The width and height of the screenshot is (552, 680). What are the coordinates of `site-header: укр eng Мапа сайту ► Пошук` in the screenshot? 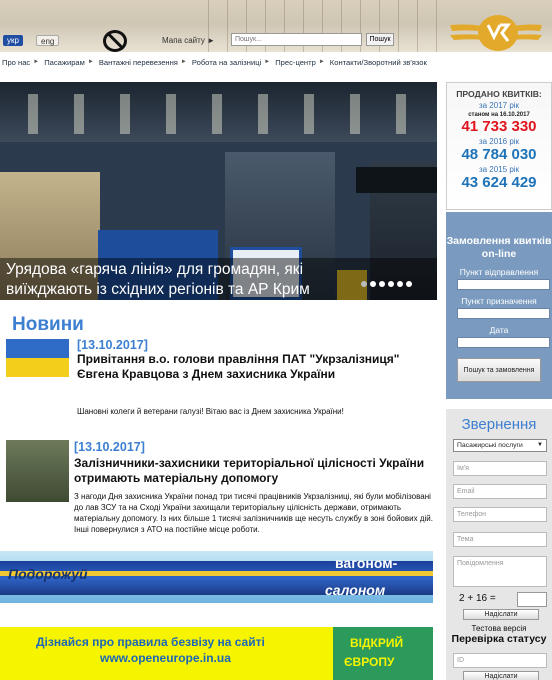 It's located at (276, 26).